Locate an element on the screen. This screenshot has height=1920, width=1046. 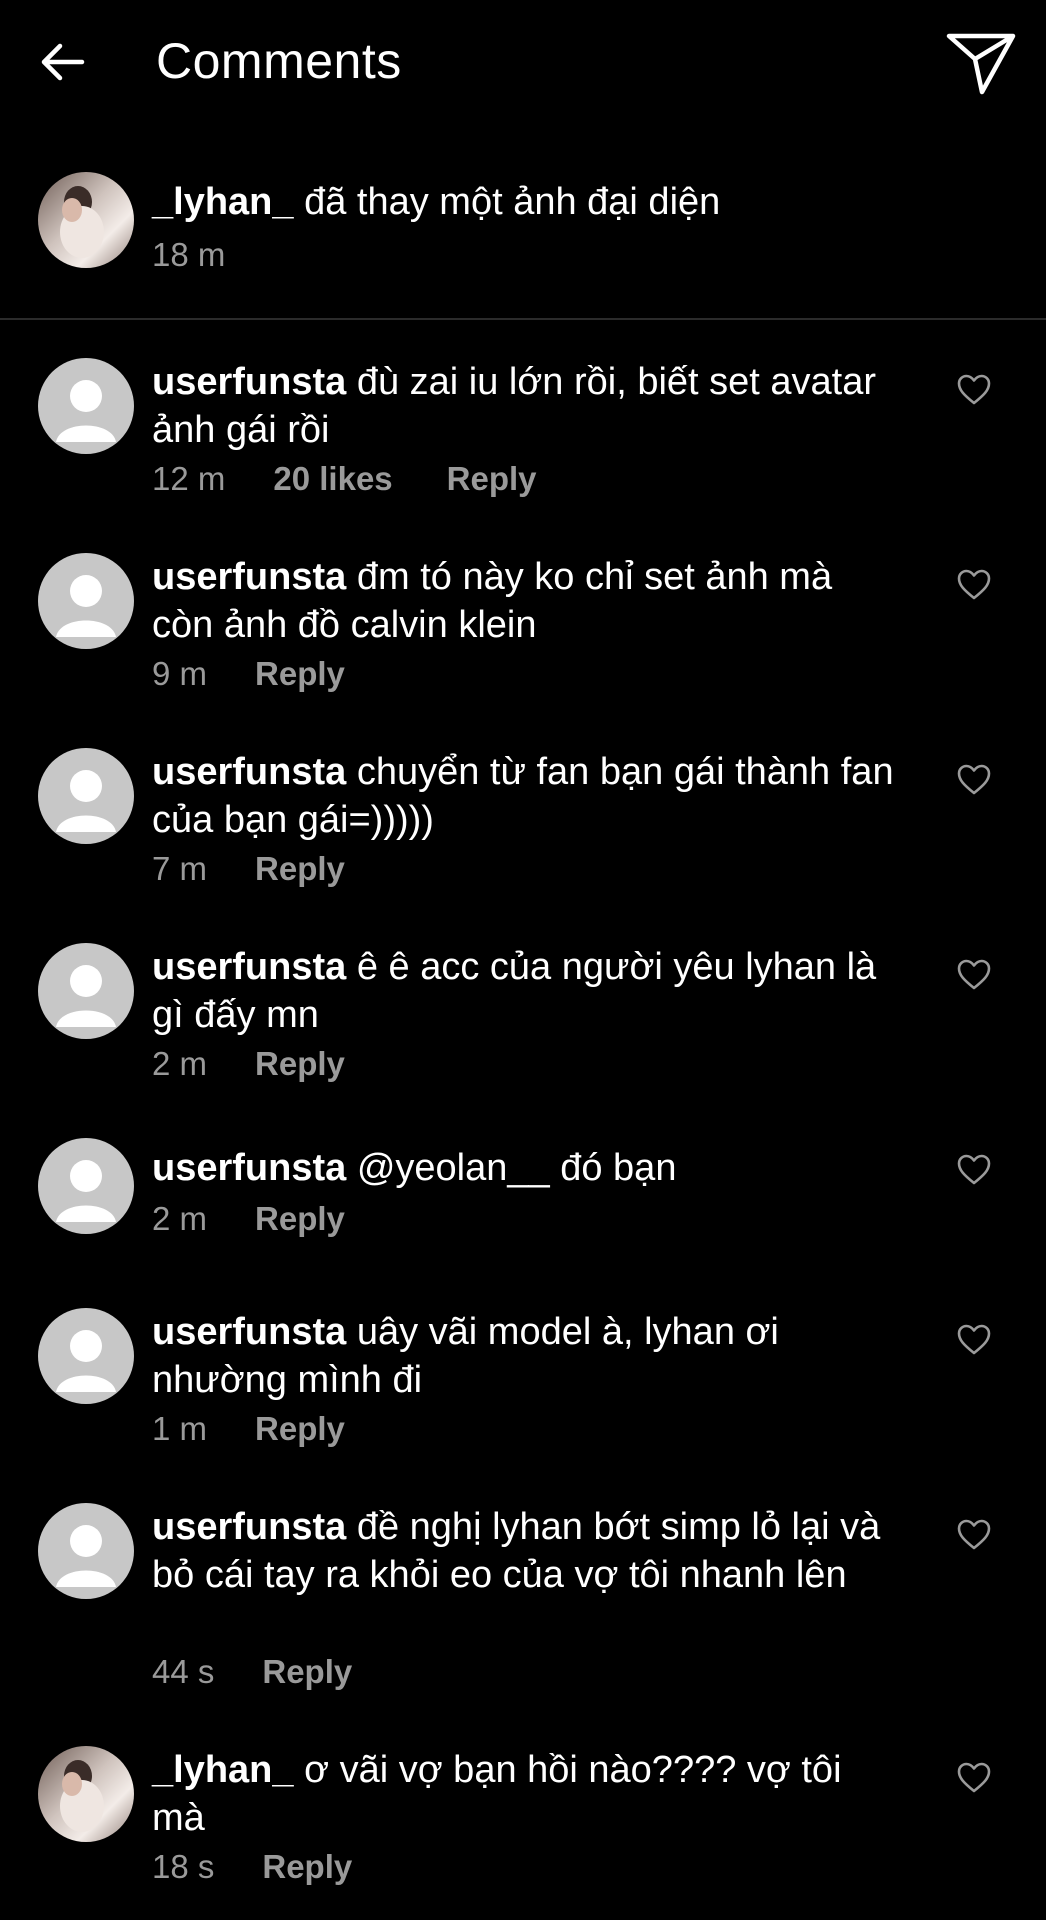
caption-time: 18 m is located at coordinates (189, 254).